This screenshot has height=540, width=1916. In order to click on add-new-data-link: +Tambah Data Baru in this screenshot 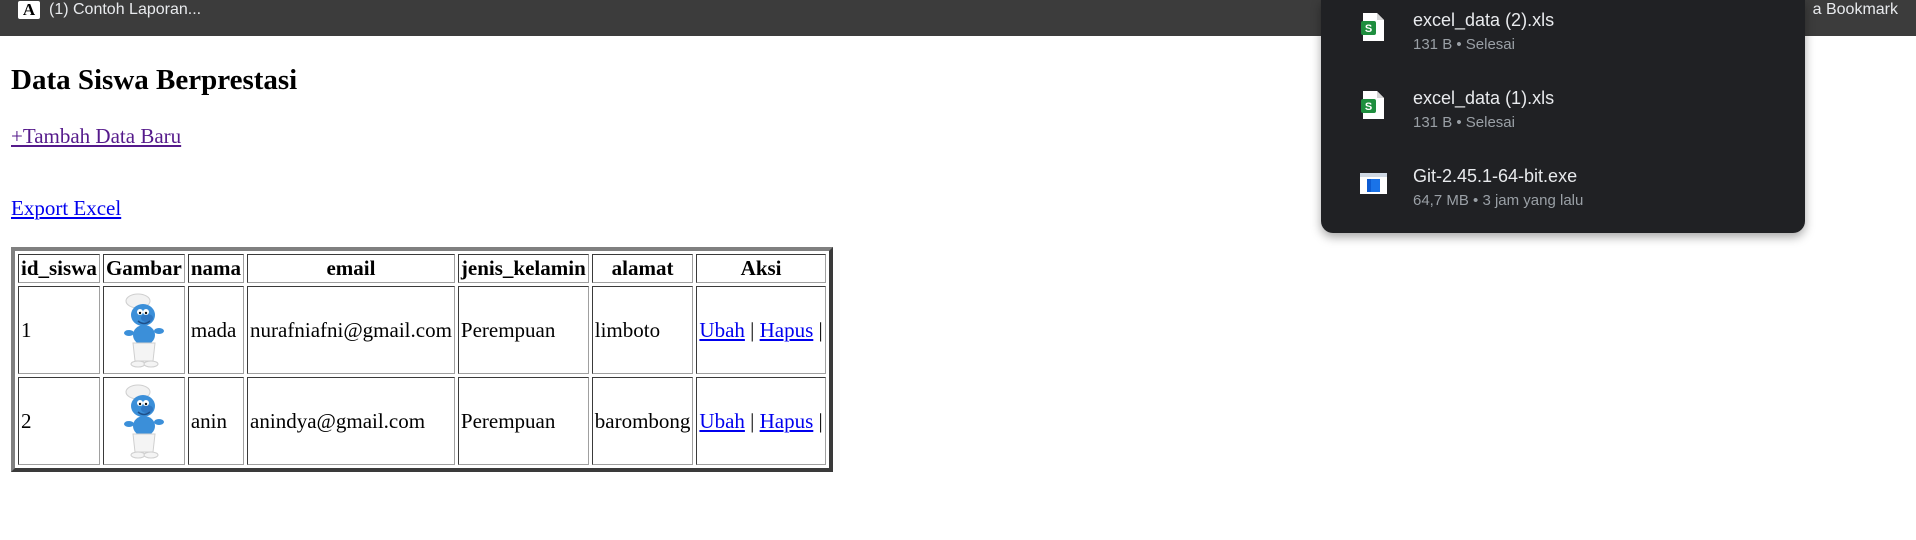, I will do `click(96, 136)`.